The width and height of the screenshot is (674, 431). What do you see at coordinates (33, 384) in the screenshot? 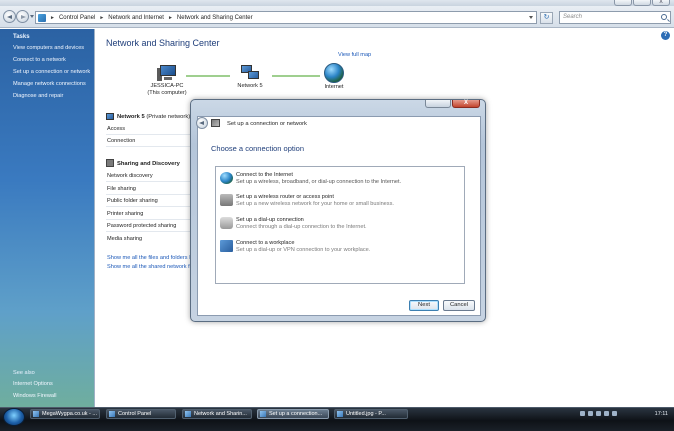
I see `see-also-internet-options: Internet Options` at bounding box center [33, 384].